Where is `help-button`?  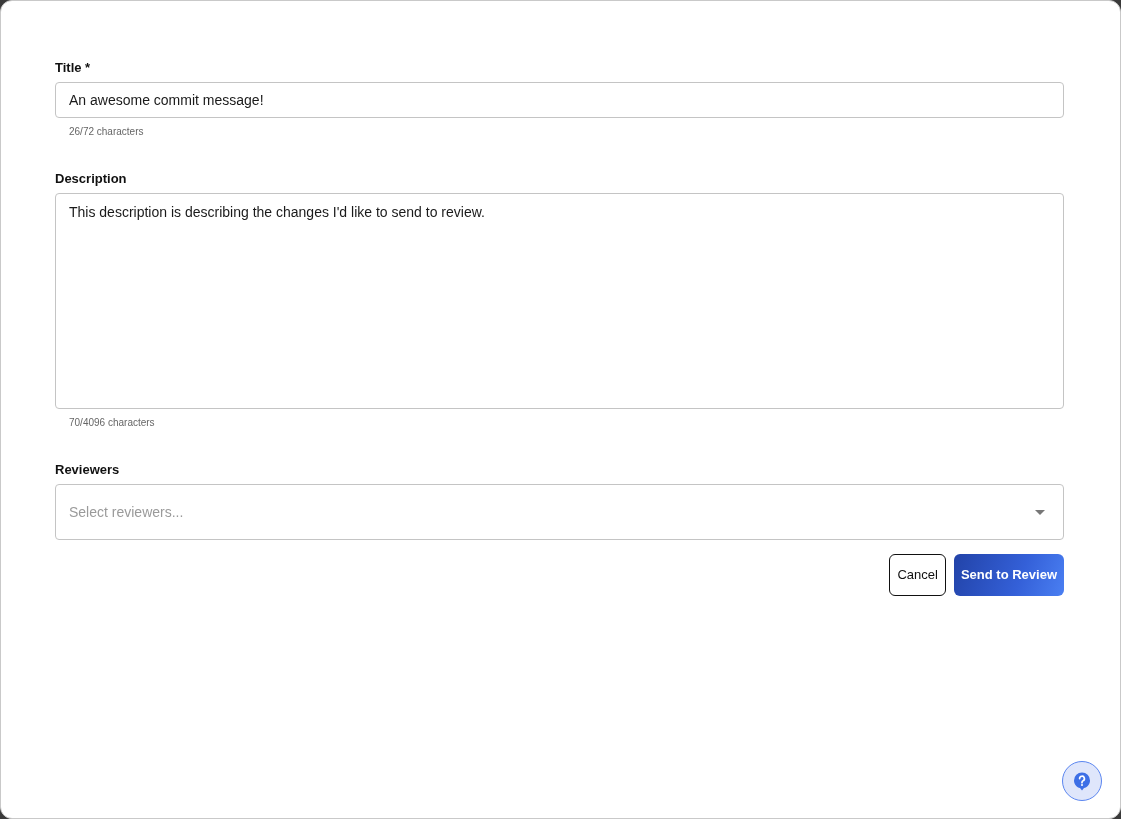
help-button is located at coordinates (1082, 781).